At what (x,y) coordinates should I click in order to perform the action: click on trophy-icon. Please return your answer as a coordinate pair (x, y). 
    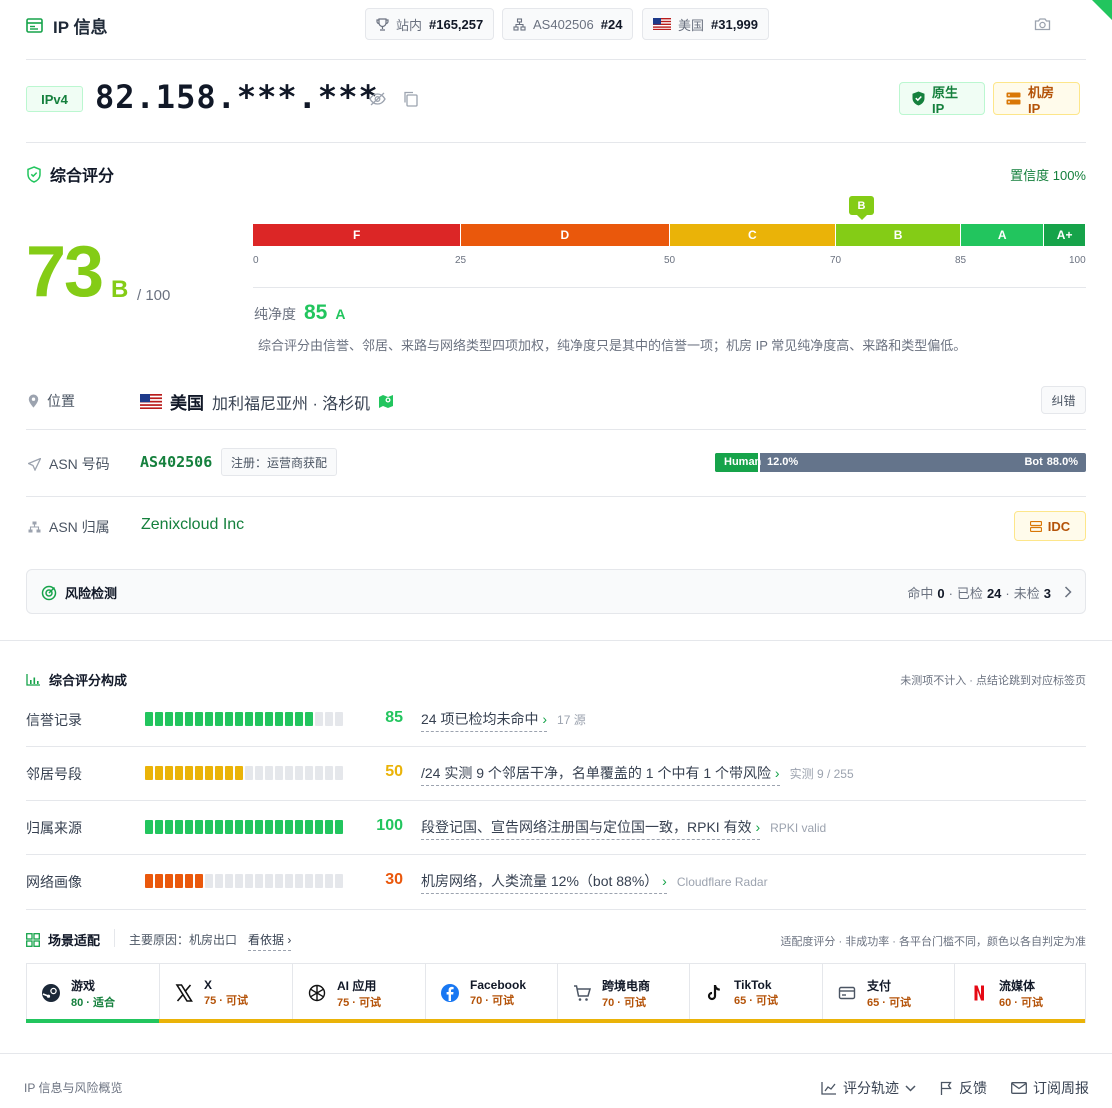
    Looking at the image, I should click on (382, 24).